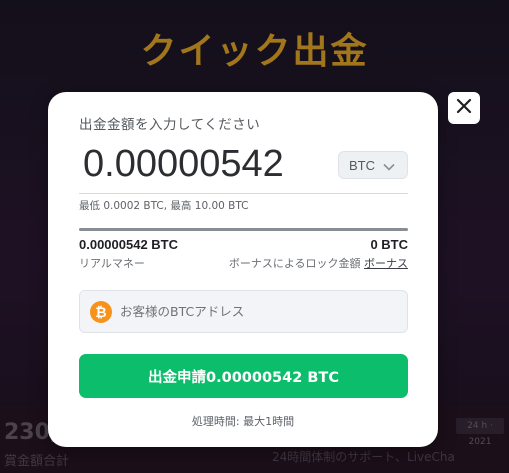  Describe the element at coordinates (294, 263) in the screenshot. I see `bonus-locked-label-text: ボーナスによるロック金額` at that location.